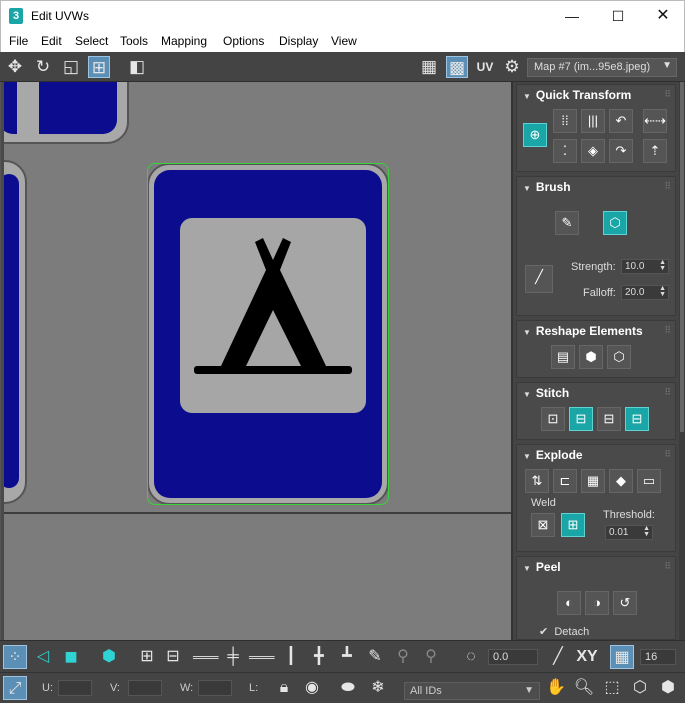 This screenshot has height=703, width=685. I want to click on menu-file: File, so click(18, 41).